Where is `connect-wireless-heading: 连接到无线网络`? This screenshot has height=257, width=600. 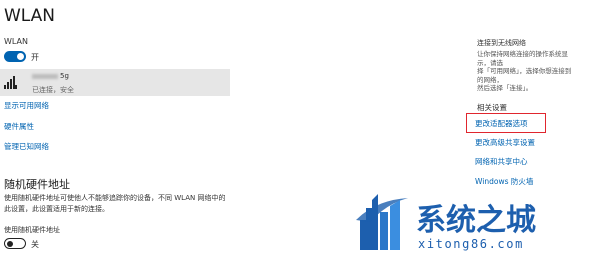
connect-wireless-heading: 连接到无线网络 is located at coordinates (501, 43).